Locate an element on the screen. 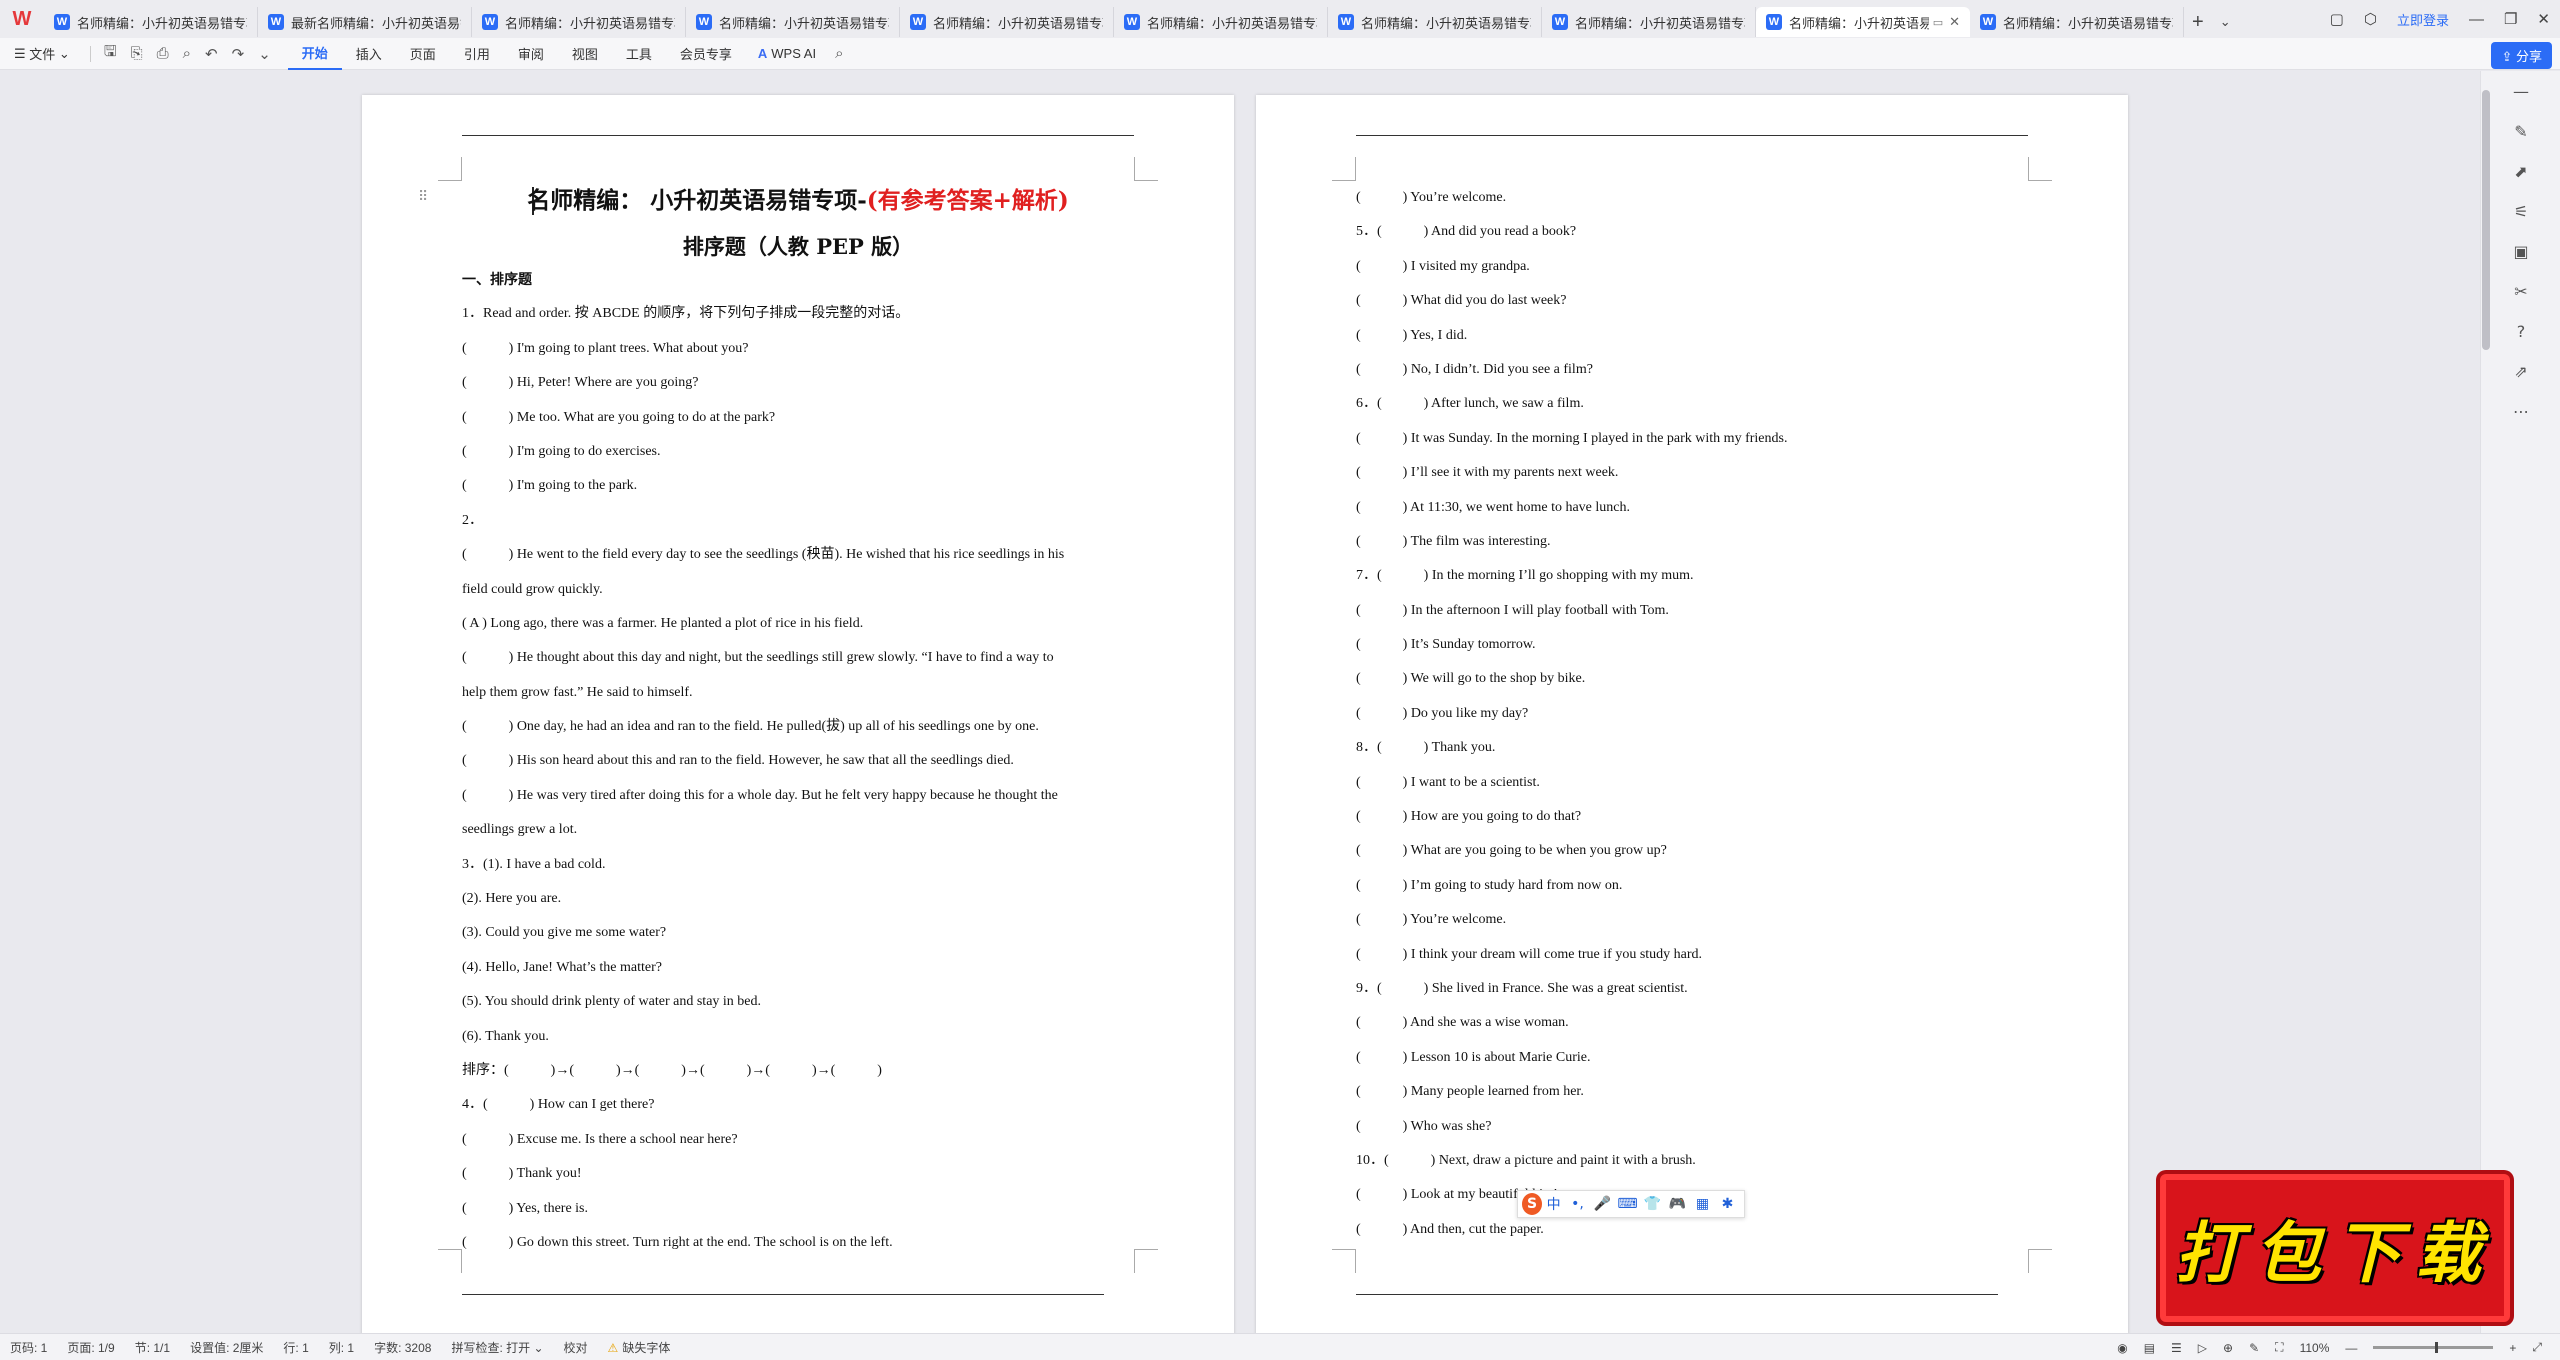 Image resolution: width=2560 pixels, height=1360 pixels. zoom-out-icon: — is located at coordinates (2351, 1348).